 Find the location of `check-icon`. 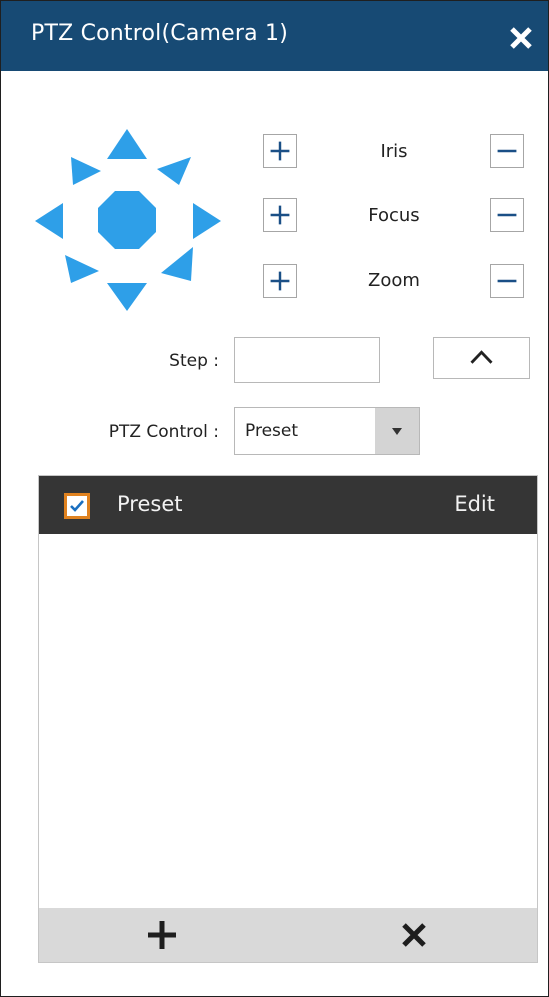

check-icon is located at coordinates (77, 506).